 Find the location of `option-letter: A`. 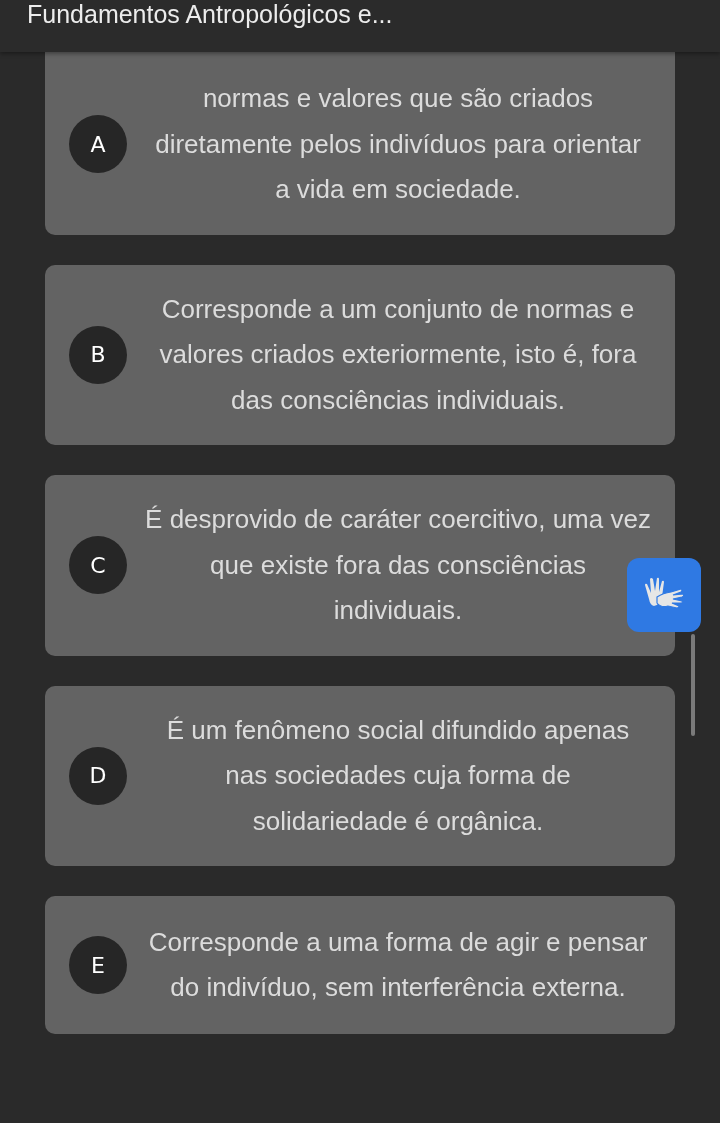

option-letter: A is located at coordinates (98, 144).